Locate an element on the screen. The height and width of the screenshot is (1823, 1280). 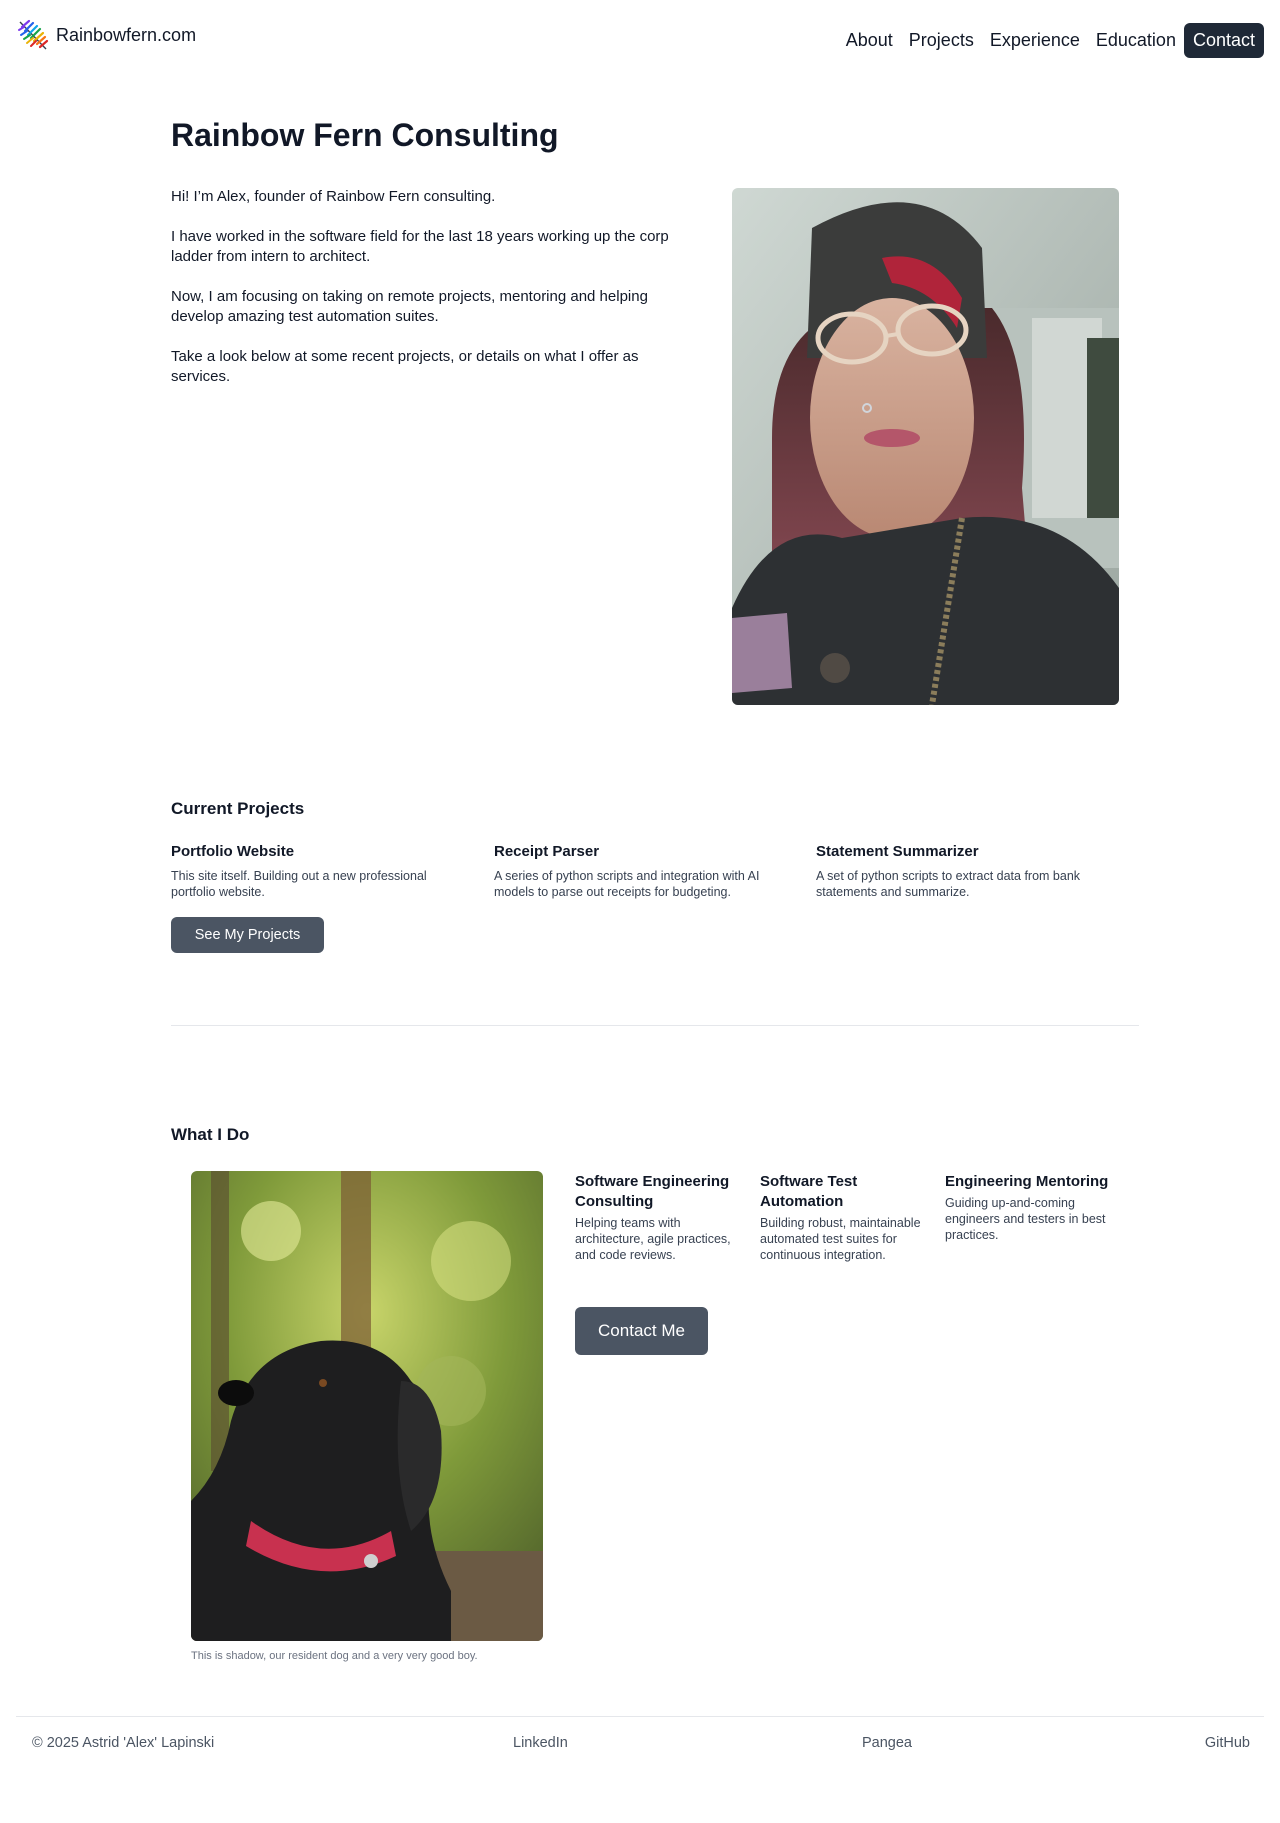
footer-divider is located at coordinates (640, 1716).